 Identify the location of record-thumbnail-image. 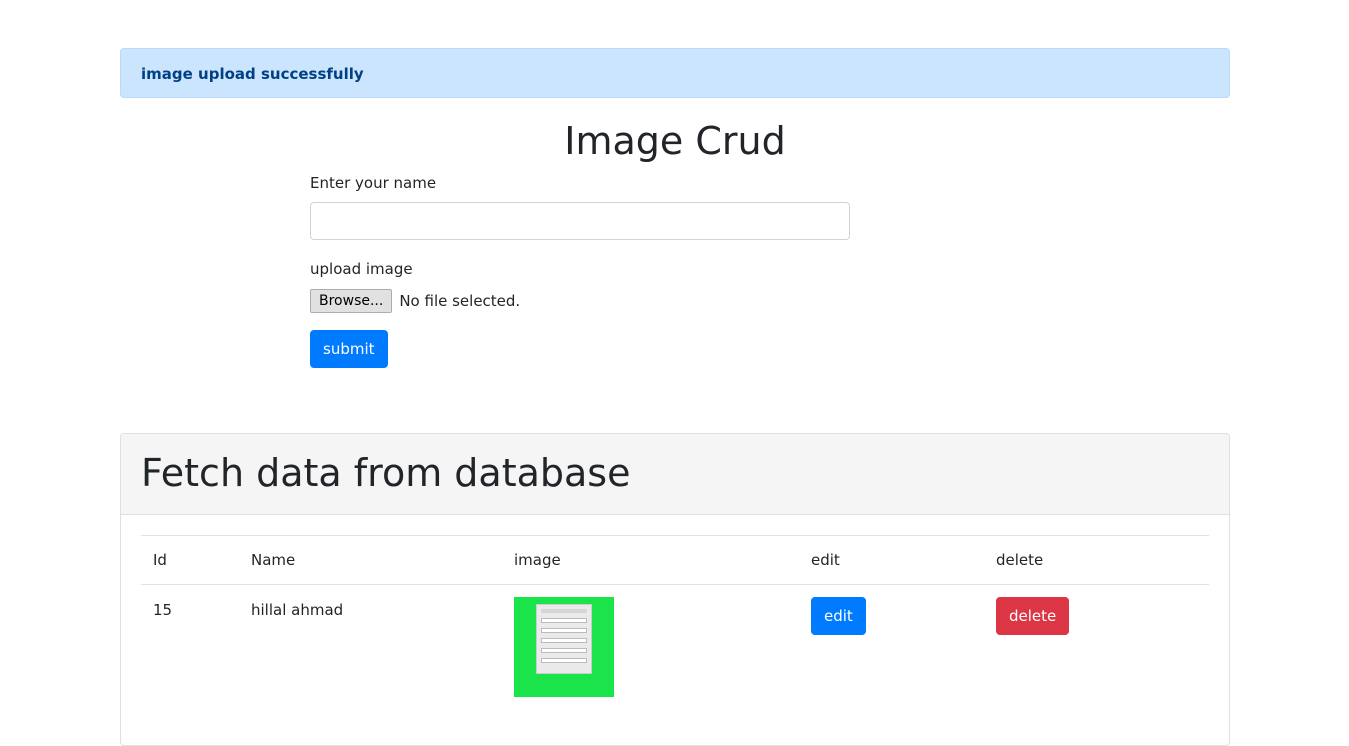
(564, 647).